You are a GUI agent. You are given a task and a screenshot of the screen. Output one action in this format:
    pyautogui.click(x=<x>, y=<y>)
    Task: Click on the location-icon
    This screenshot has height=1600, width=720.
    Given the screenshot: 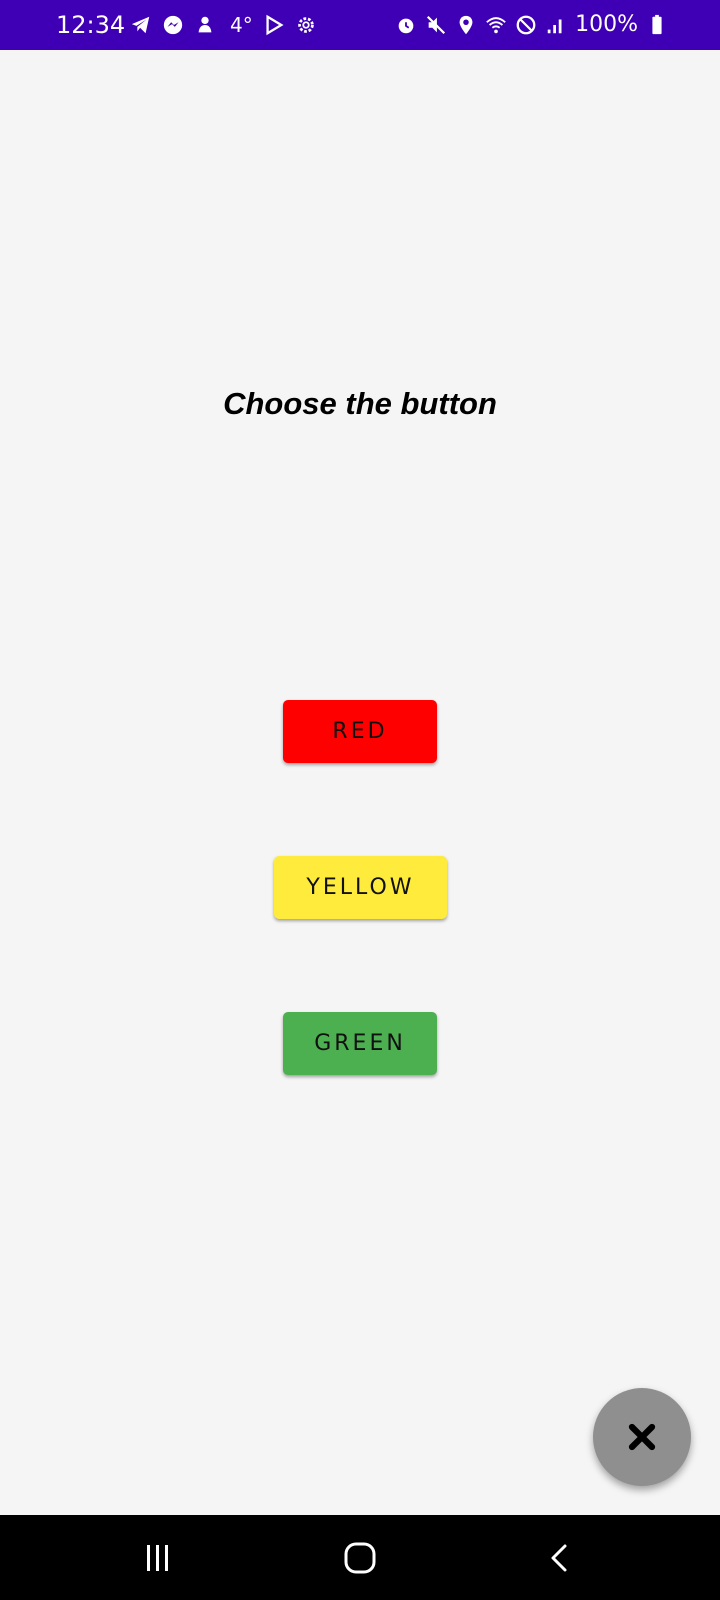 What is the action you would take?
    pyautogui.click(x=466, y=25)
    